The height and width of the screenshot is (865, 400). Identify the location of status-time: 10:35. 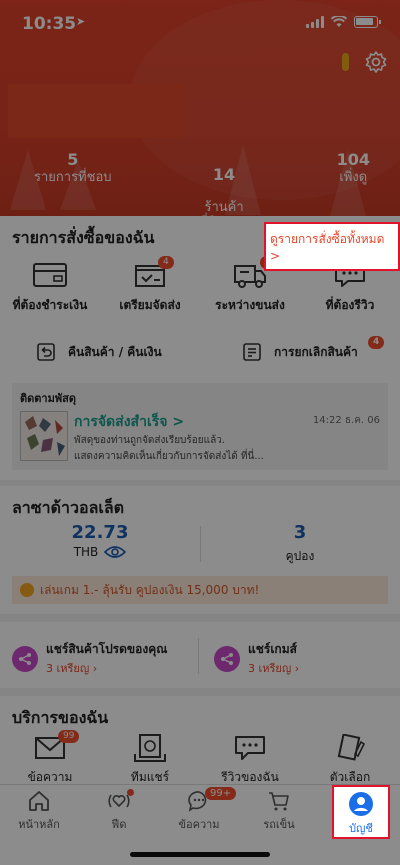
(49, 24).